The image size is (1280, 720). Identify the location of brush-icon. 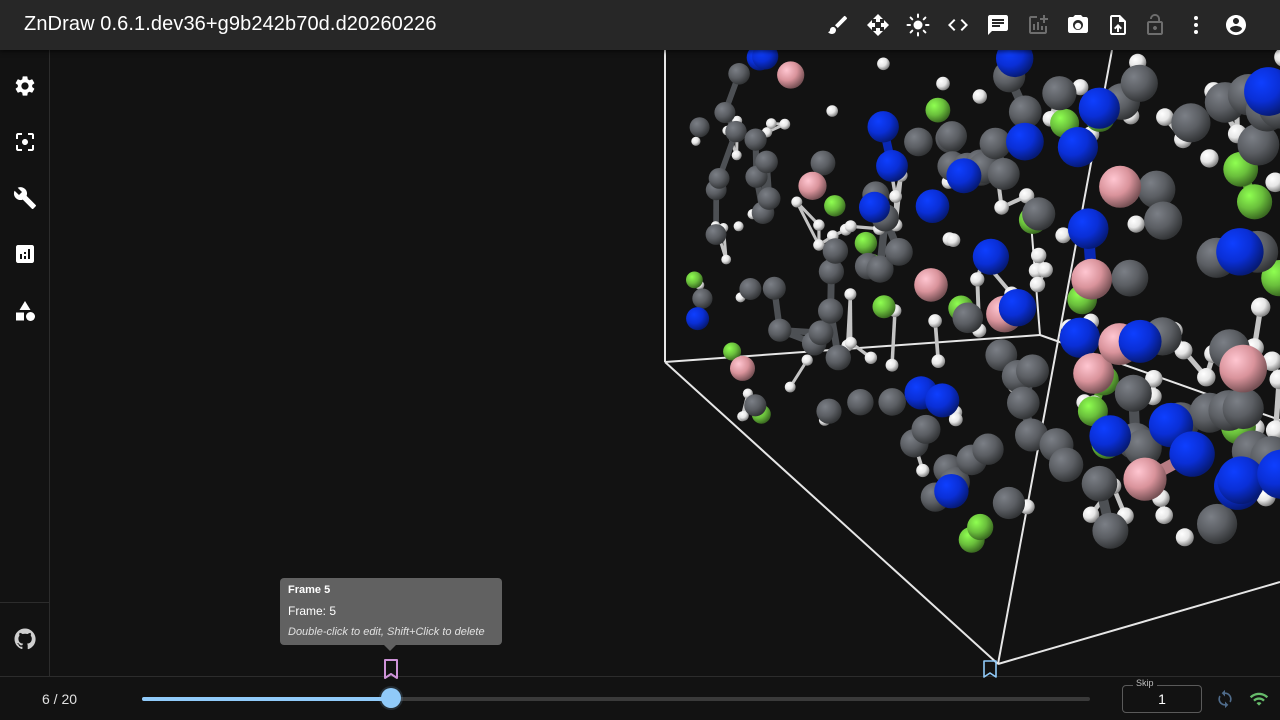
(838, 25).